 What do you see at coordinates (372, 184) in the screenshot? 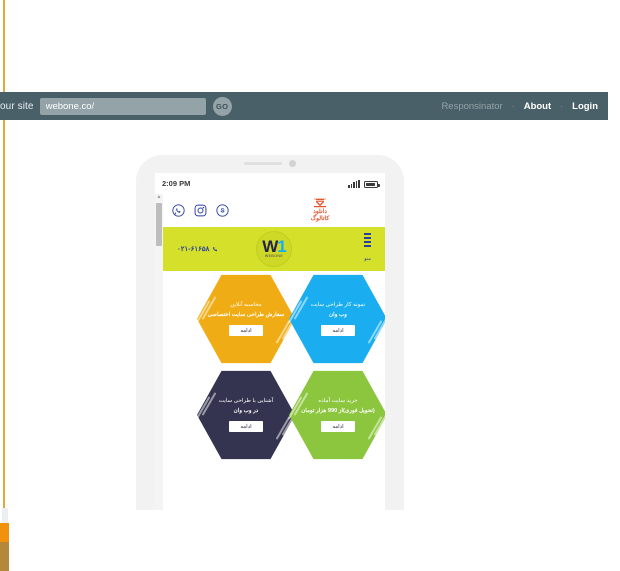
I see `battery-icon` at bounding box center [372, 184].